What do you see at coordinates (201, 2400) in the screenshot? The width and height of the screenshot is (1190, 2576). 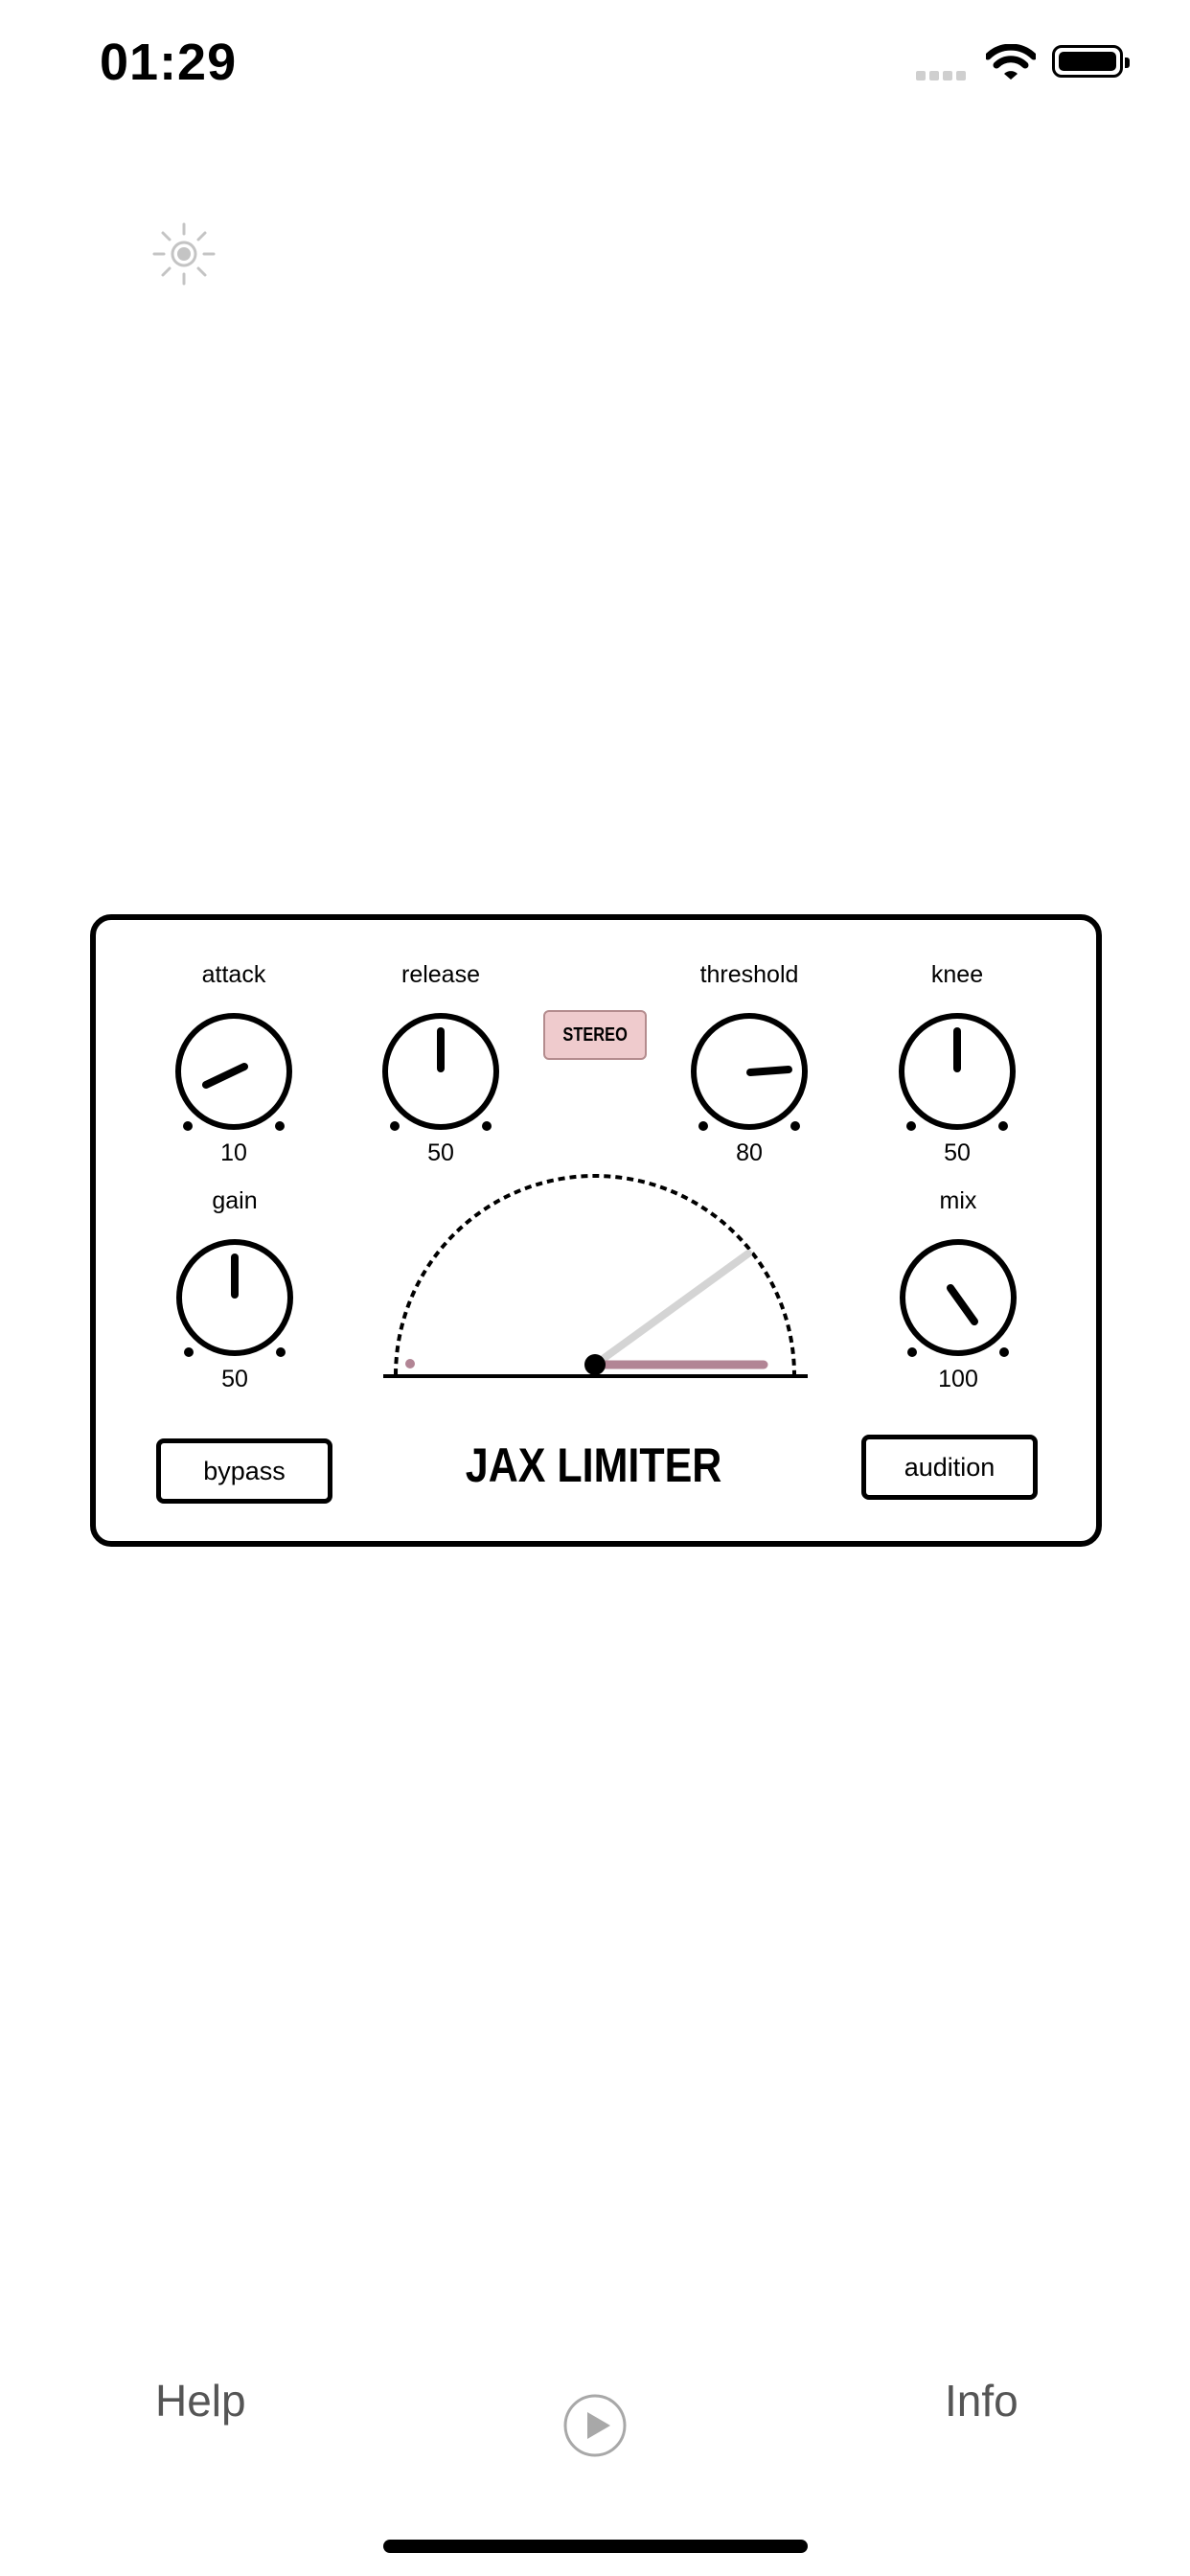 I see `help-button: Help` at bounding box center [201, 2400].